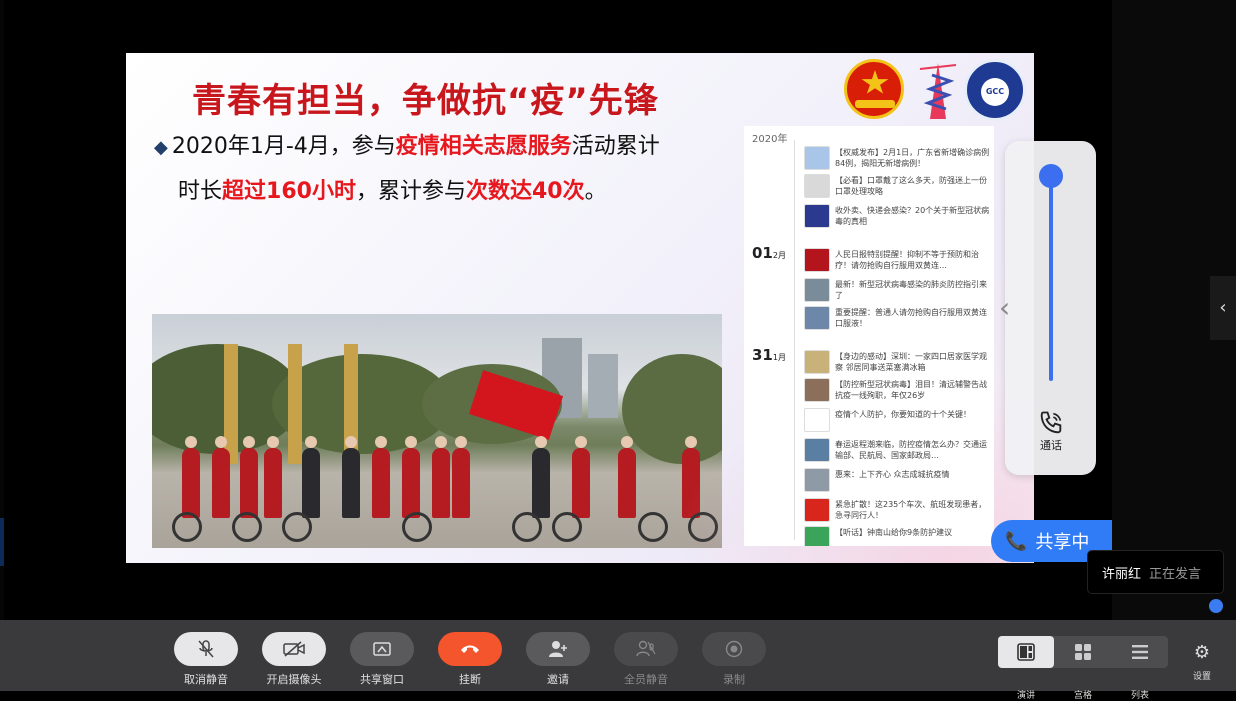 The width and height of the screenshot is (1236, 701). I want to click on invite-user-icon, so click(558, 649).